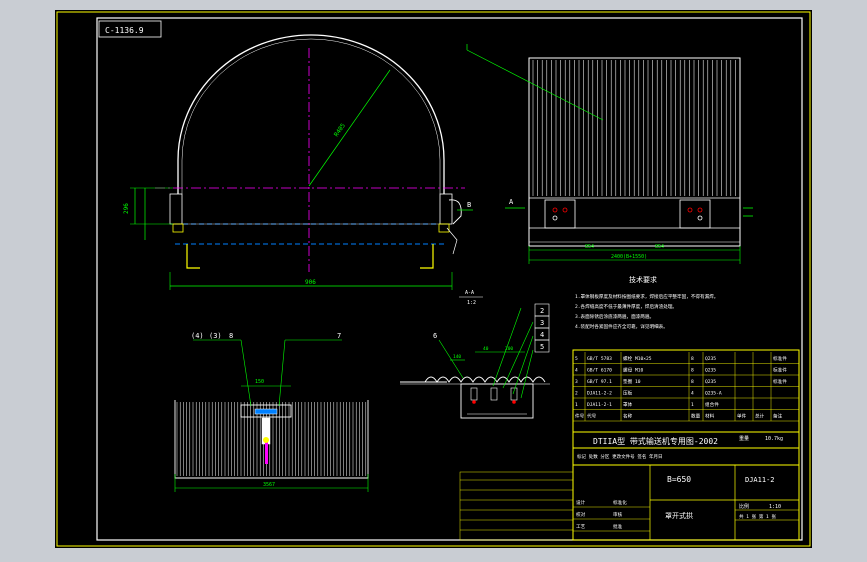 This screenshot has height=562, width=867. Describe the element at coordinates (614, 316) in the screenshot. I see `note-3: 3.表面除锈后涂底漆两遍，面漆两遍。` at that location.